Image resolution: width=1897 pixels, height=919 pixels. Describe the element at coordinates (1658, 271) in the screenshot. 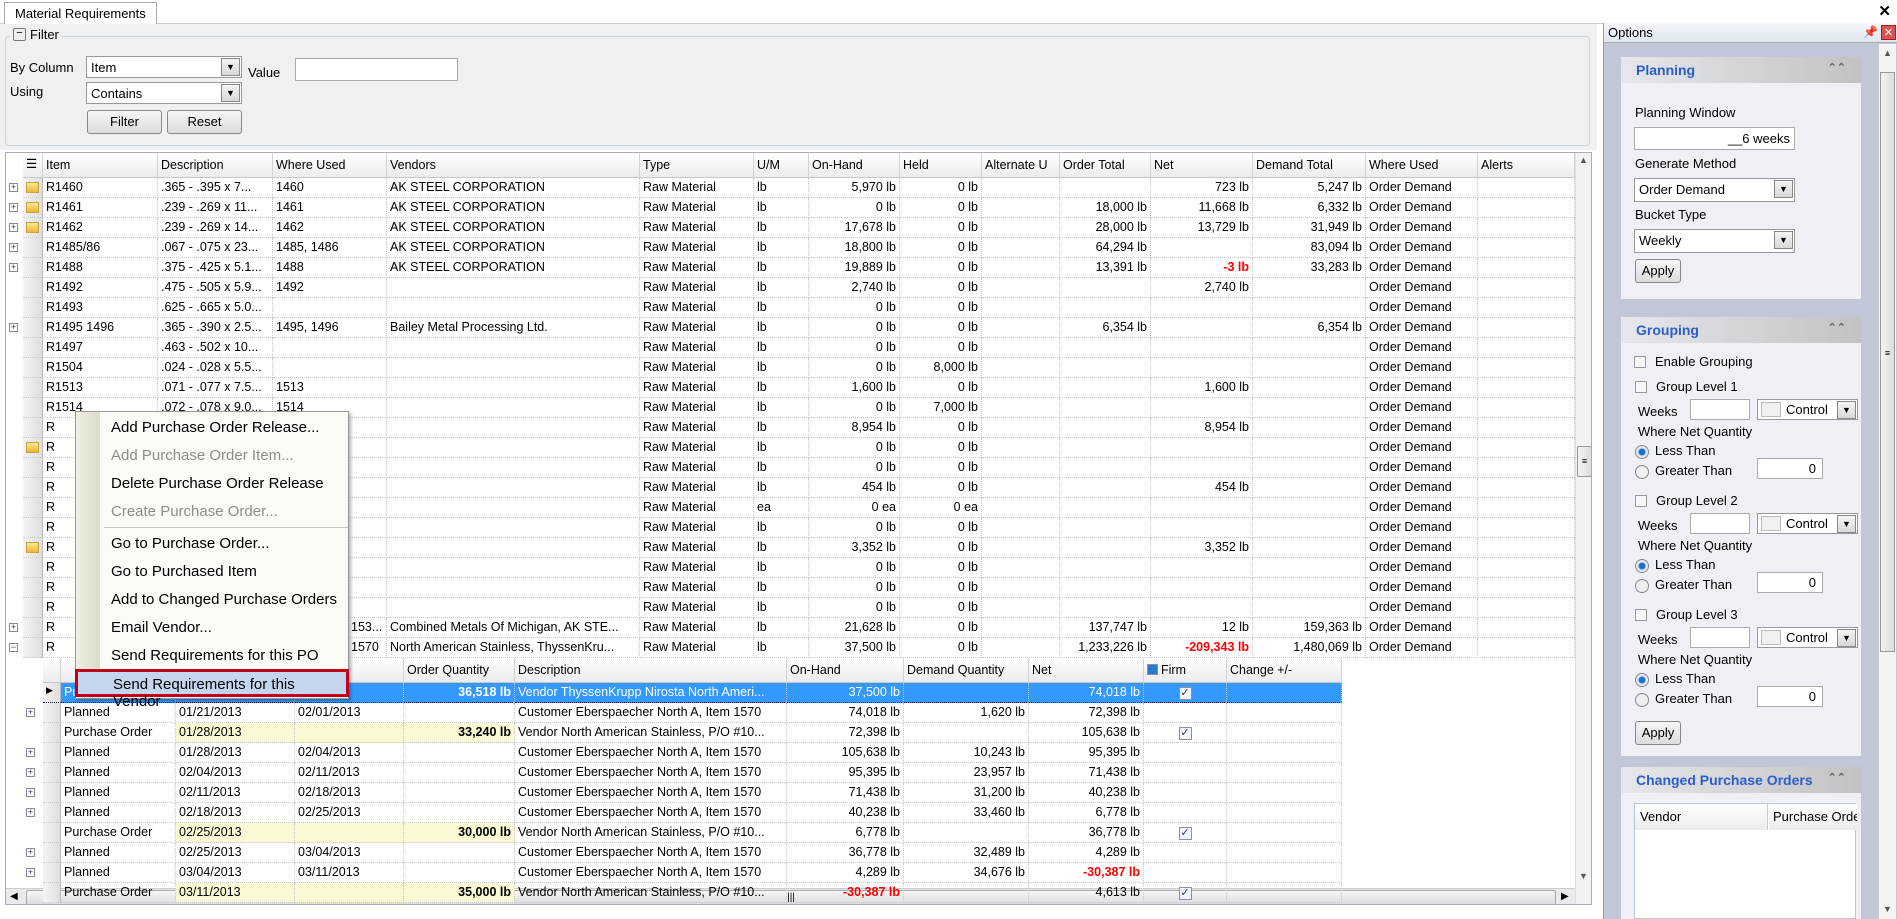

I see `planning-apply-button: Apply` at that location.